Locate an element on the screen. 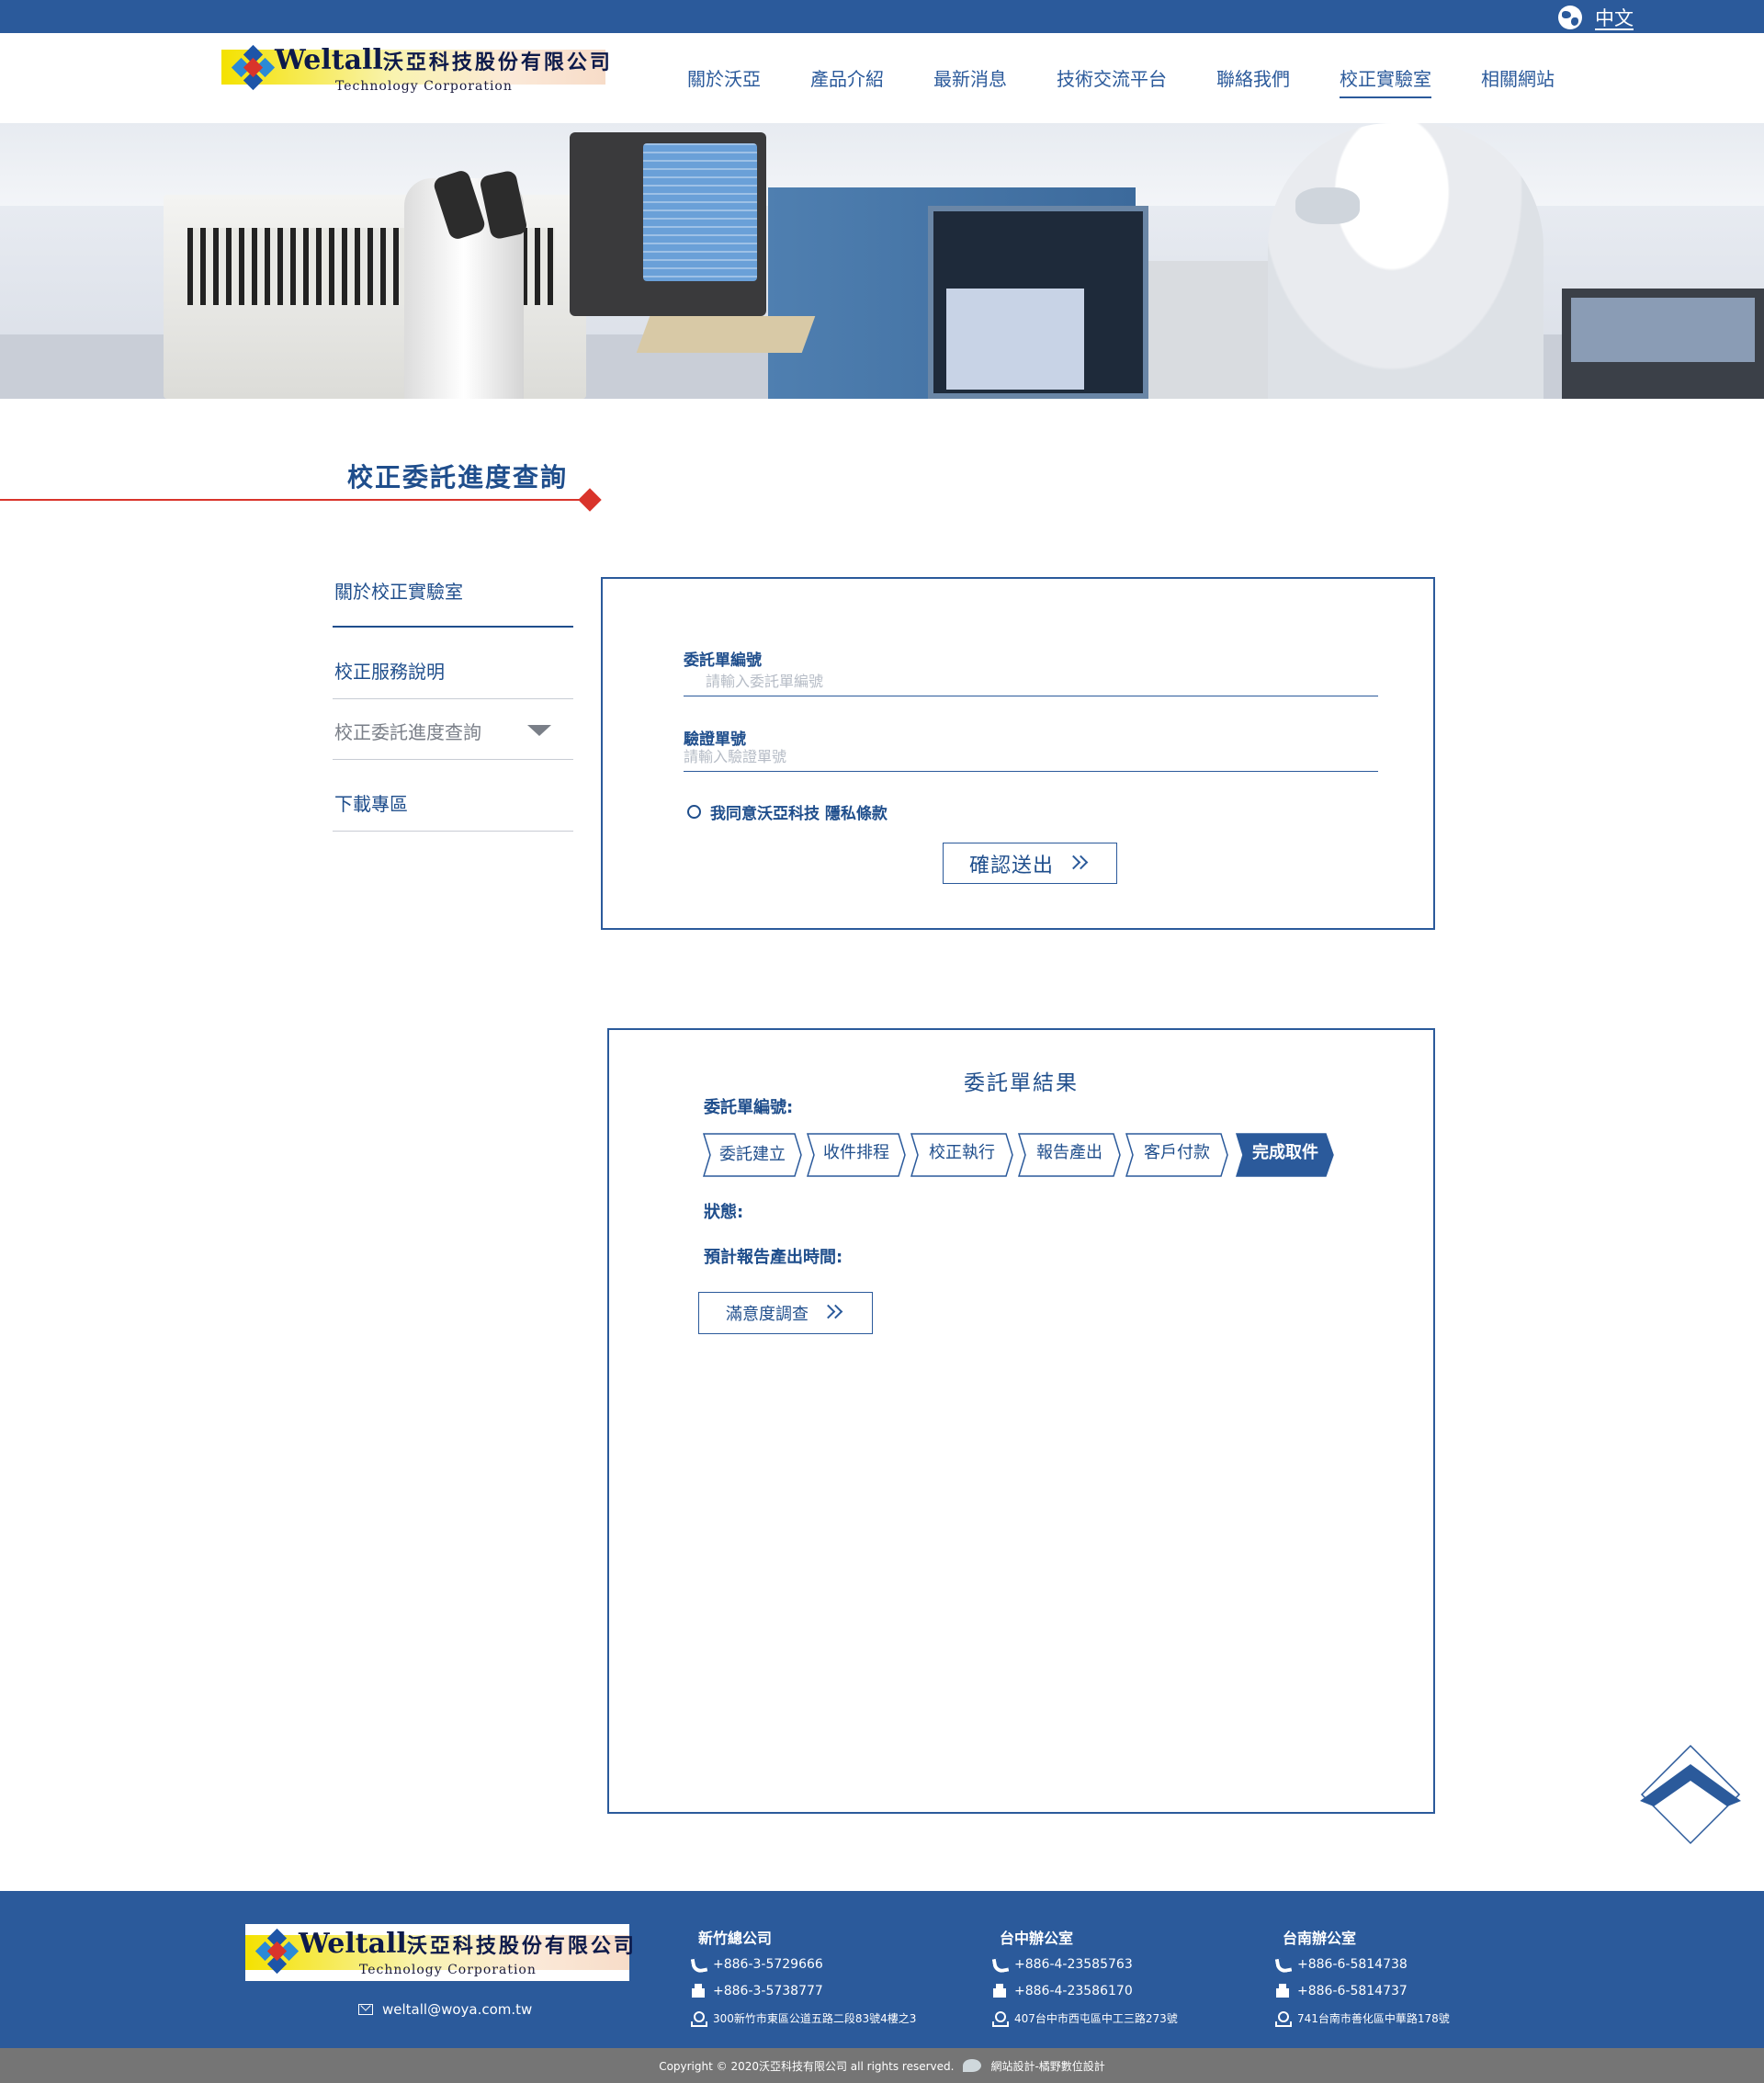 This screenshot has width=1764, height=2083. globe-icon is located at coordinates (1570, 17).